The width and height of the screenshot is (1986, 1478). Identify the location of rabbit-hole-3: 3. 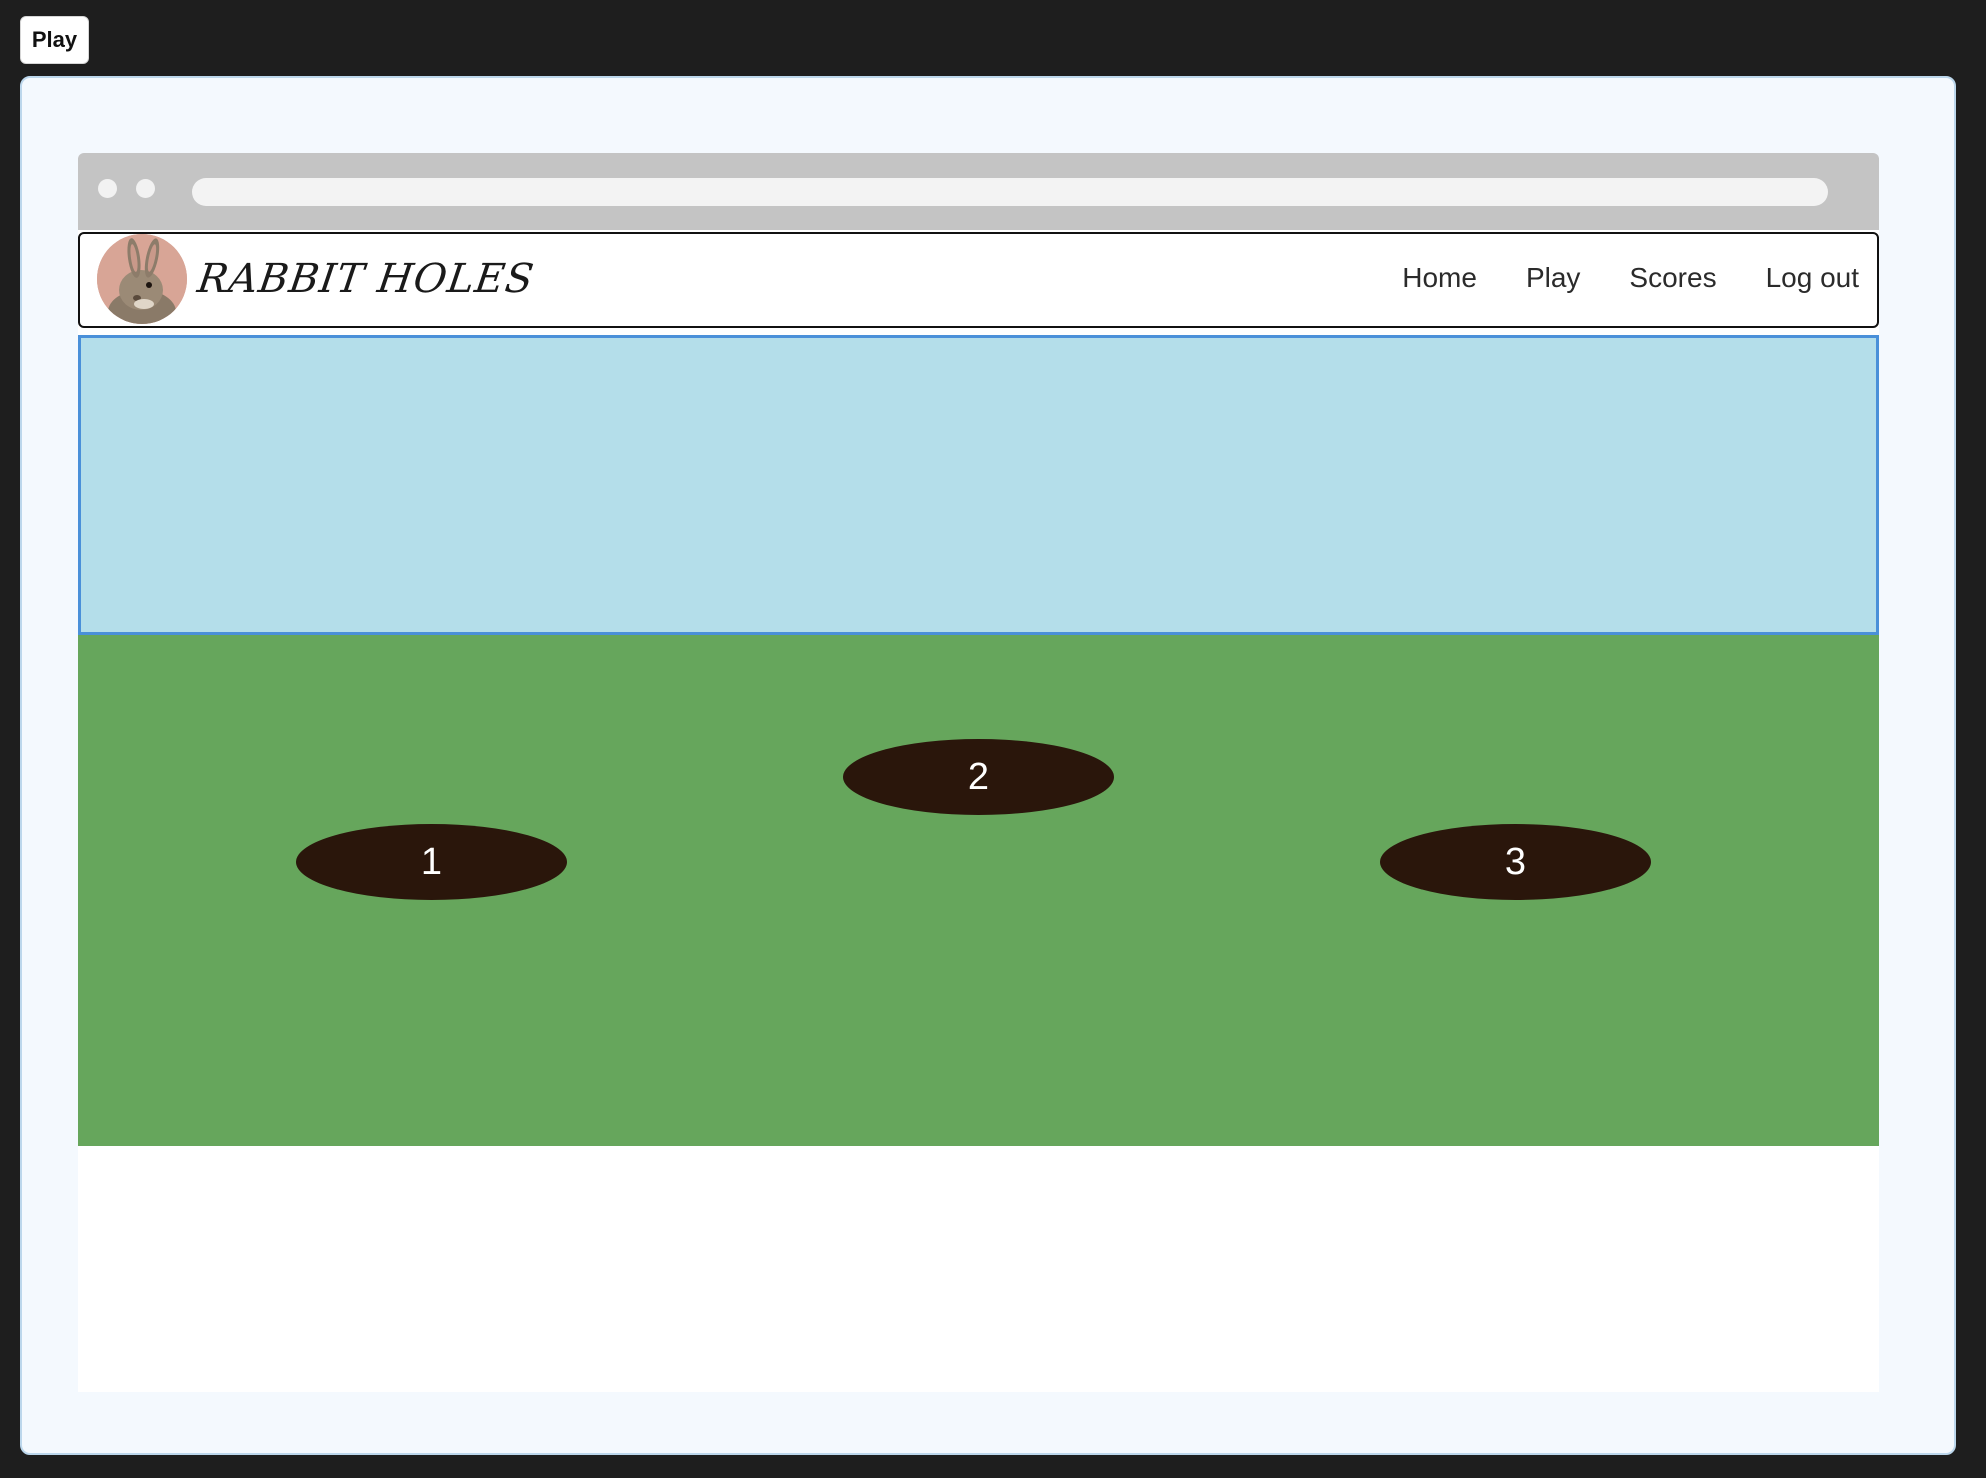
(1515, 862).